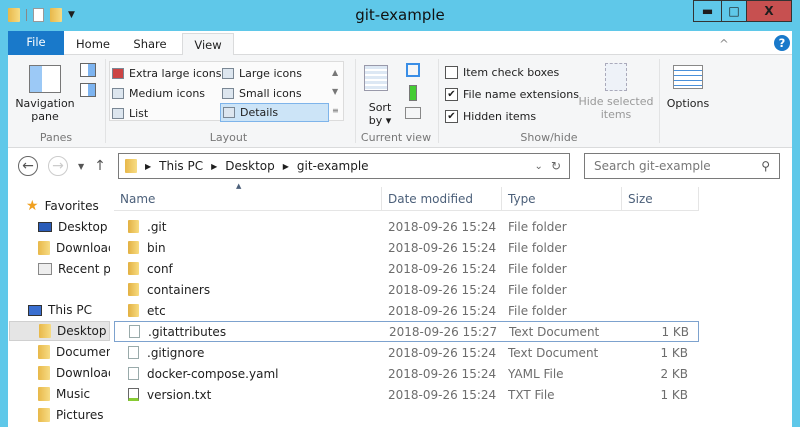 Image resolution: width=800 pixels, height=427 pixels. Describe the element at coordinates (724, 44) in the screenshot. I see `collapse-ribbon-button: ^` at that location.